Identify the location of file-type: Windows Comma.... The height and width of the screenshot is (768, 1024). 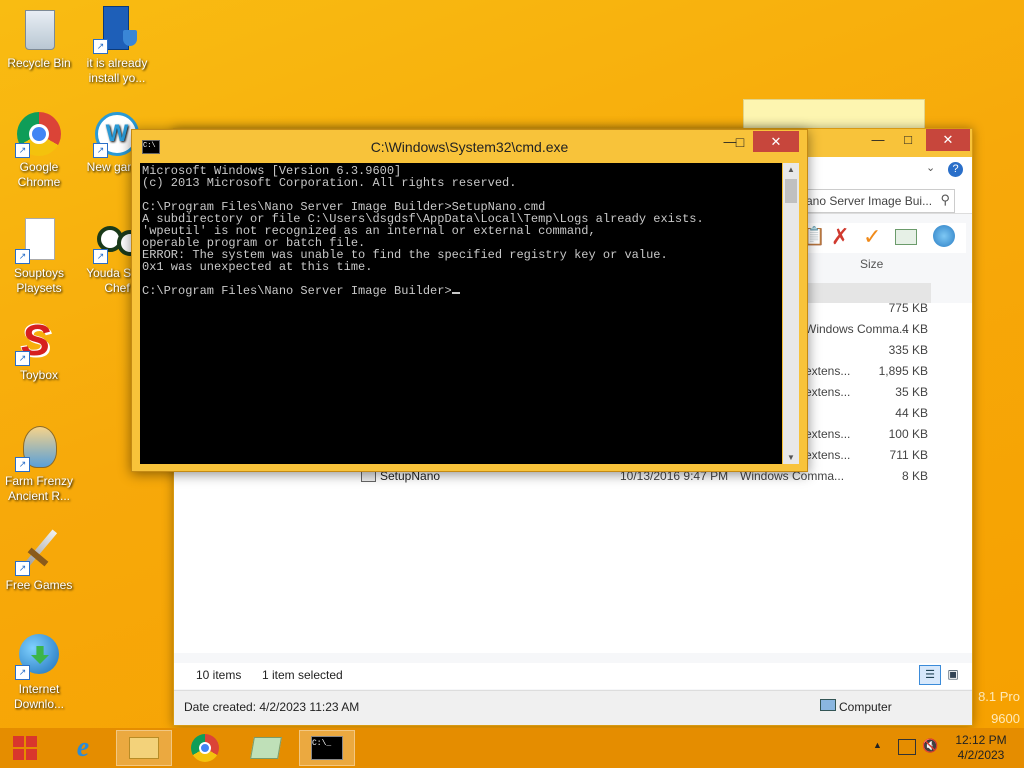
(857, 329).